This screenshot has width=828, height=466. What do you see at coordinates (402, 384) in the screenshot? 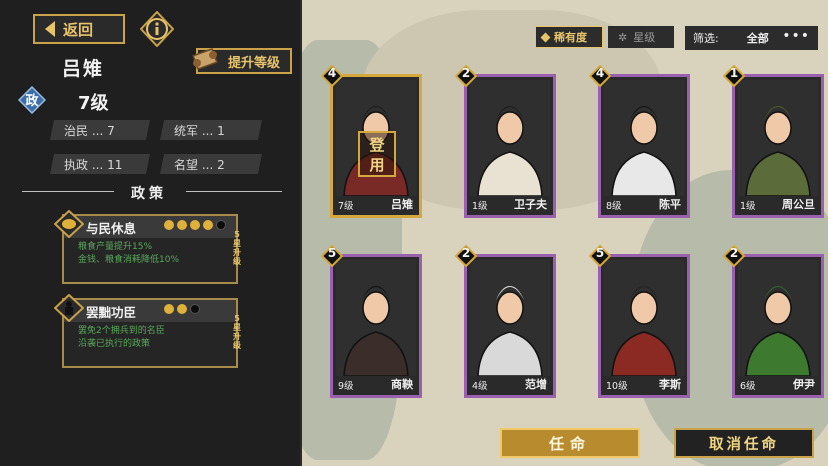
I see `hero-card-name: 商鞅` at bounding box center [402, 384].